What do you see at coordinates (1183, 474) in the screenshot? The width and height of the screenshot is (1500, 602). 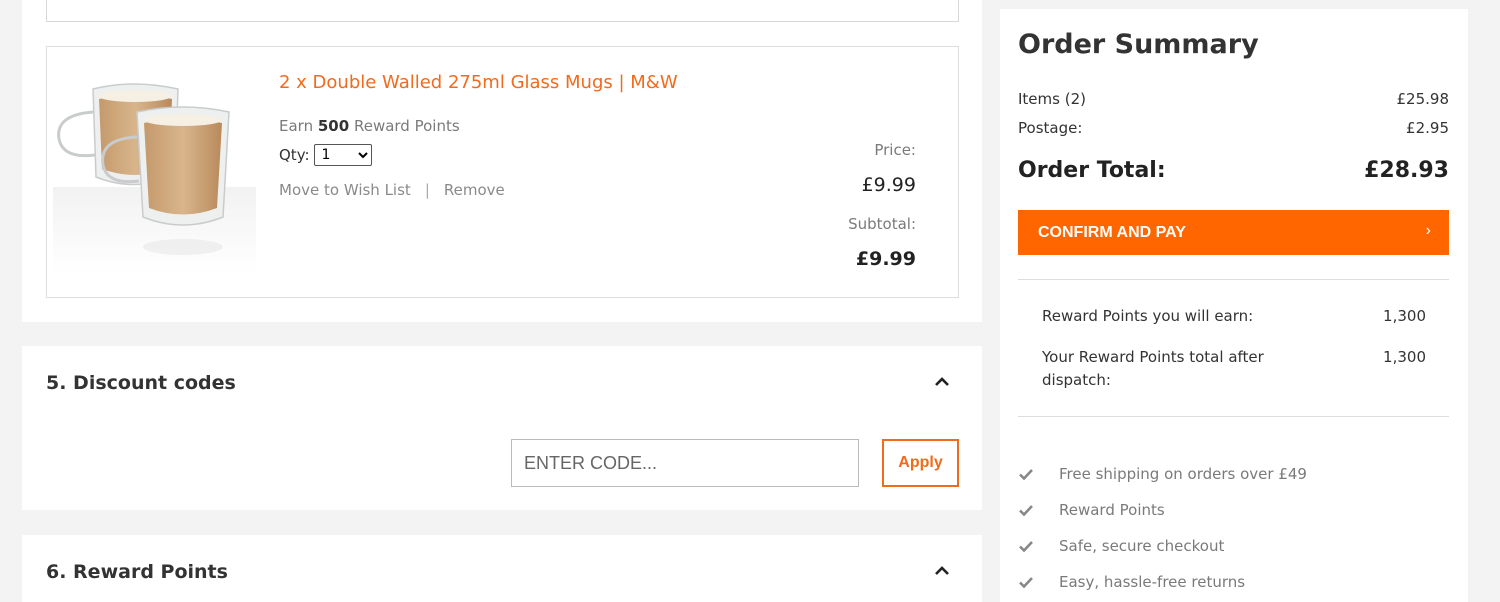 I see `benefit-label: Free shipping on orders over £49` at bounding box center [1183, 474].